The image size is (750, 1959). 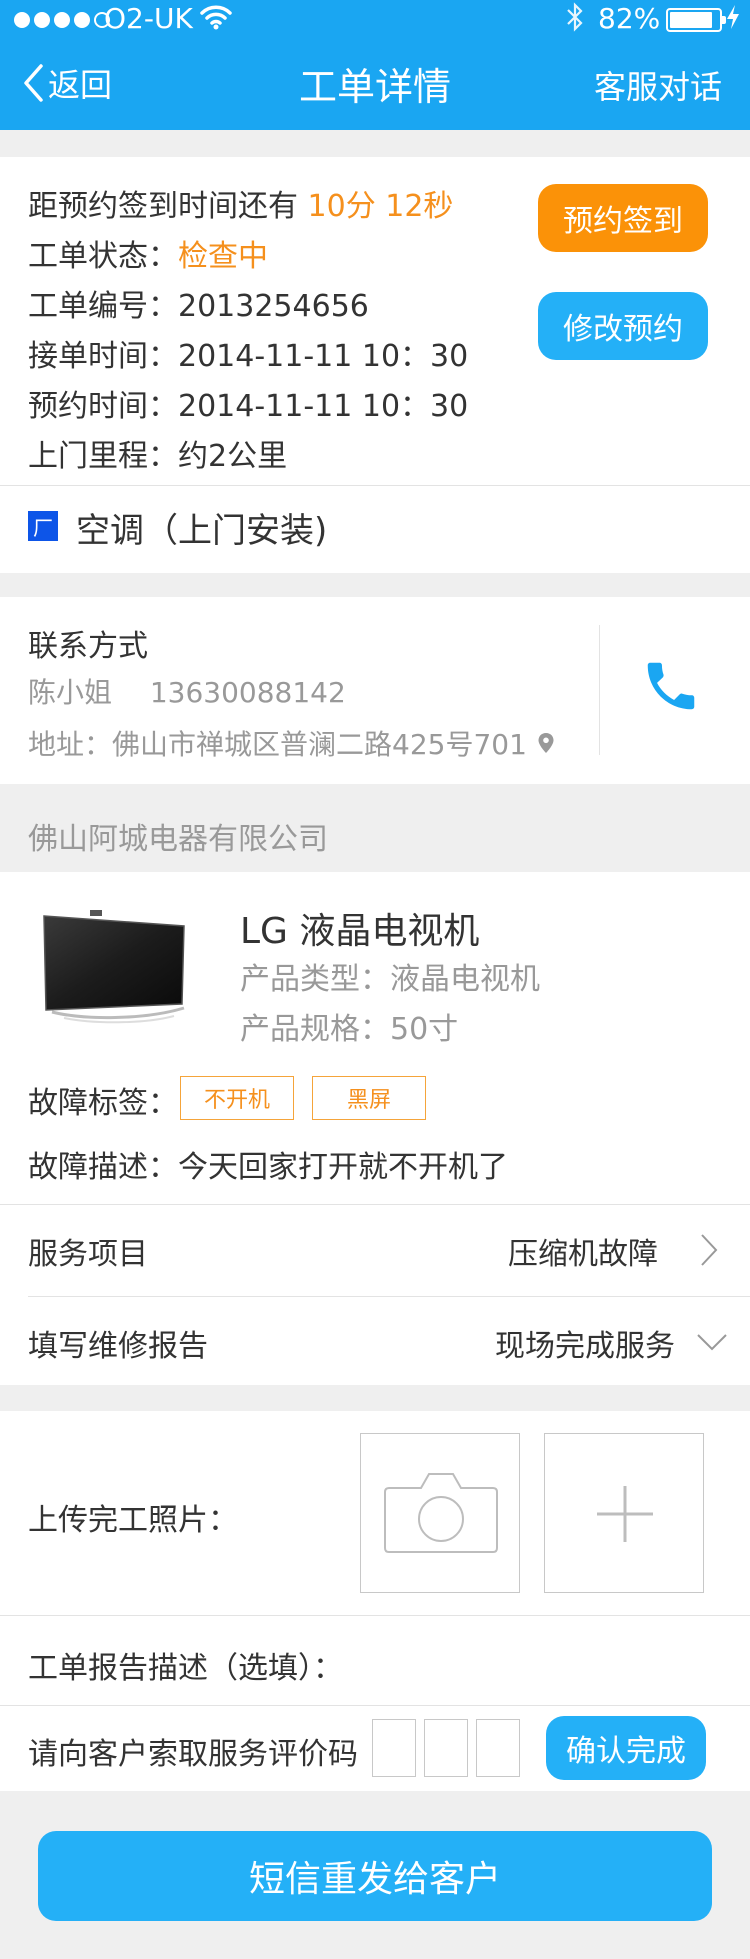 What do you see at coordinates (658, 85) in the screenshot?
I see `customer-service-chat-button: 客服对话` at bounding box center [658, 85].